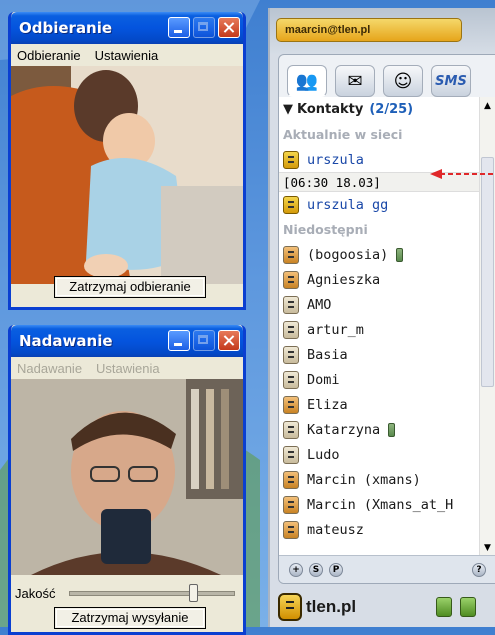 Image resolution: width=495 pixels, height=635 pixels. Describe the element at coordinates (66, 341) in the screenshot. I see `send-window-title: Nadawanie` at that location.